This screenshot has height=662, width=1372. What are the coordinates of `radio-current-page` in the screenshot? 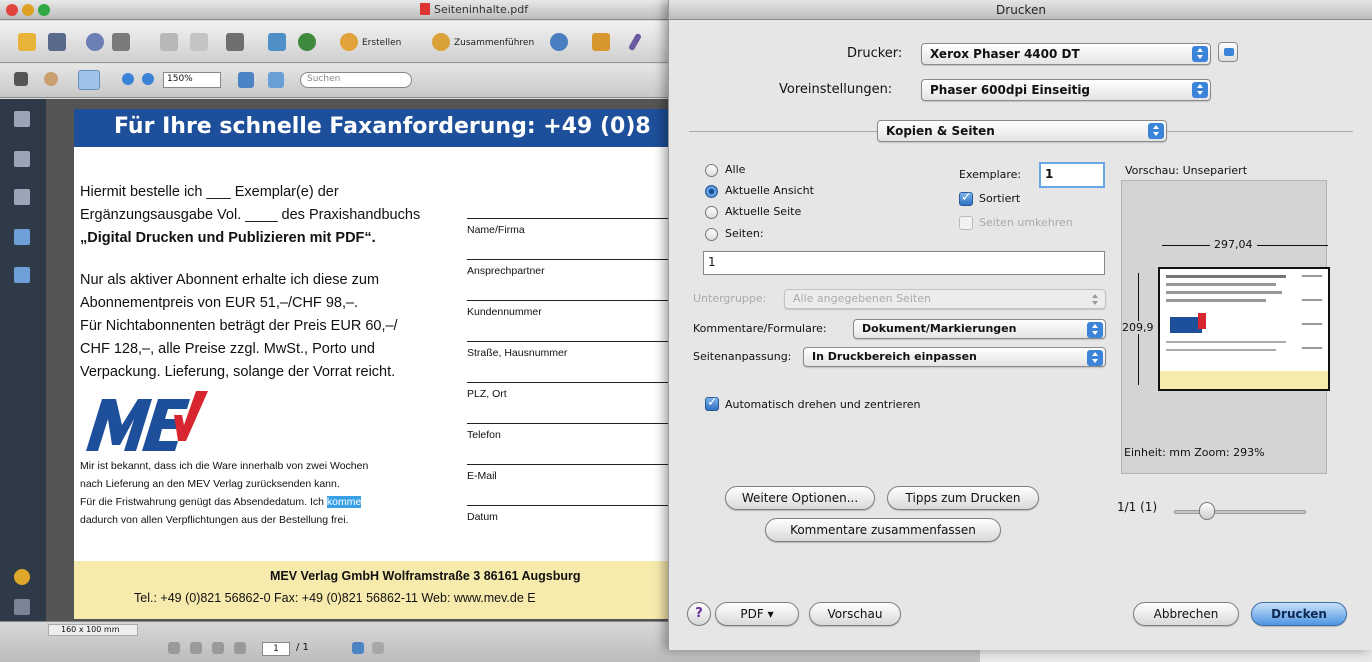 It's located at (711, 212).